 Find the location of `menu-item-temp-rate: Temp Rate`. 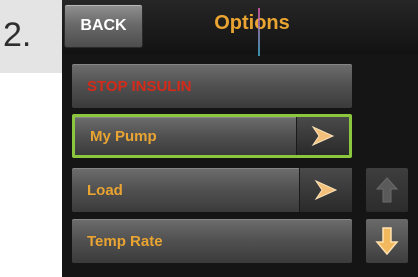

menu-item-temp-rate: Temp Rate is located at coordinates (212, 241).